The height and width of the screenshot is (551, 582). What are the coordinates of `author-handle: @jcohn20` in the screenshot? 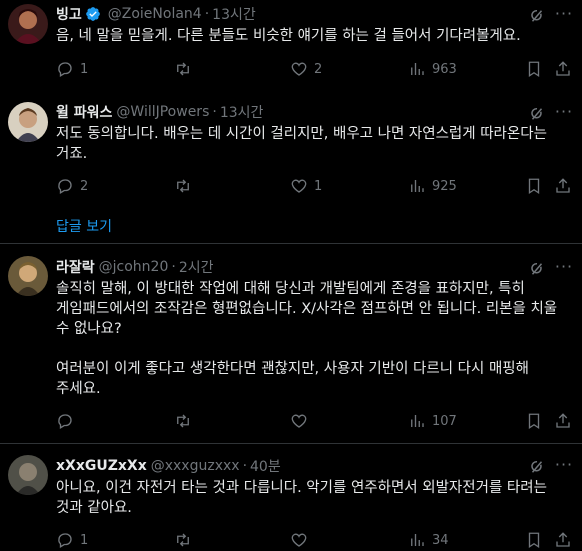 It's located at (134, 267).